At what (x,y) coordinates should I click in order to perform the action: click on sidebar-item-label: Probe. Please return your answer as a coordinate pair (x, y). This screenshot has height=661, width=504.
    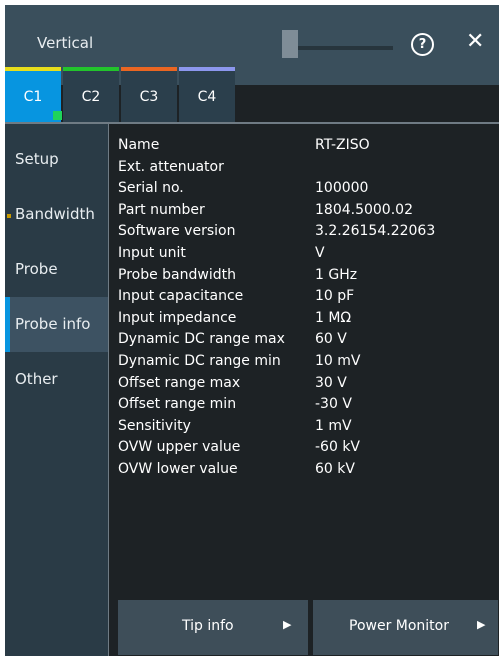
    Looking at the image, I should click on (36, 269).